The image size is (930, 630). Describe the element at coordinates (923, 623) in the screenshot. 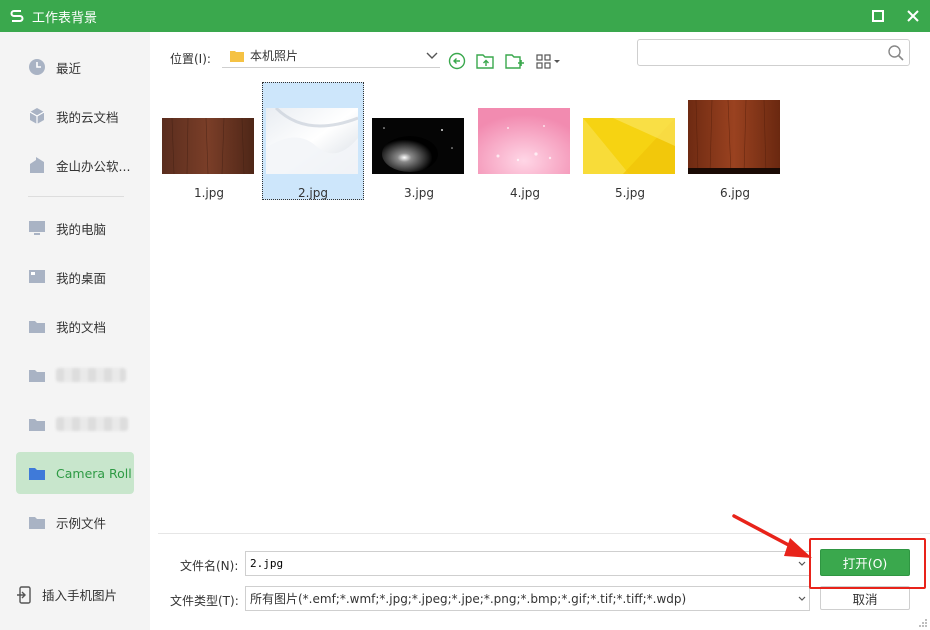

I see `resize-grip-icon` at that location.